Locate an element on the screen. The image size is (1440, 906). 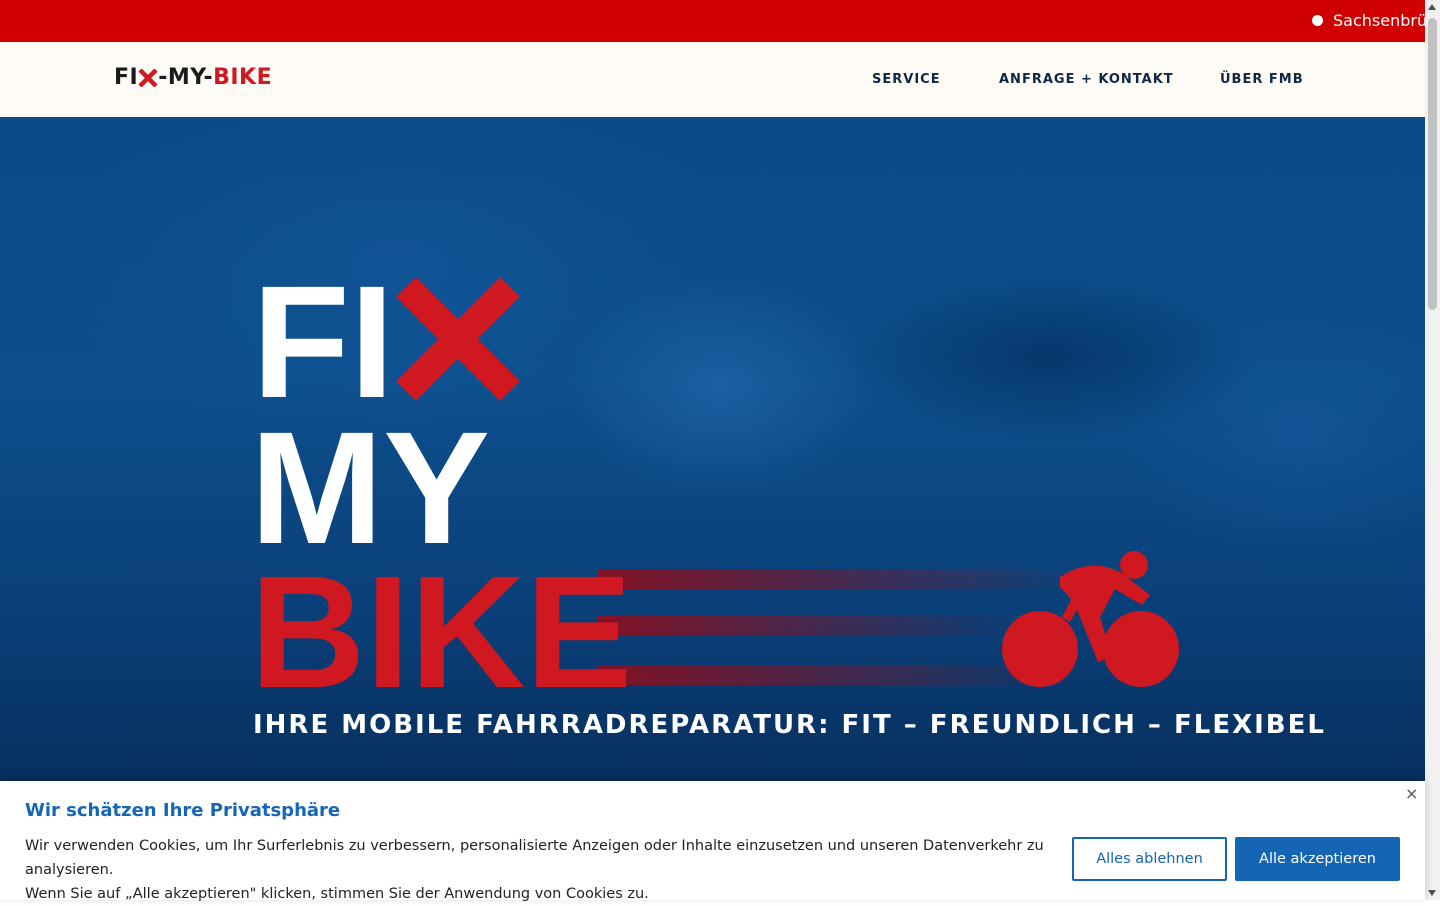
x-mark-icon is located at coordinates (148, 77).